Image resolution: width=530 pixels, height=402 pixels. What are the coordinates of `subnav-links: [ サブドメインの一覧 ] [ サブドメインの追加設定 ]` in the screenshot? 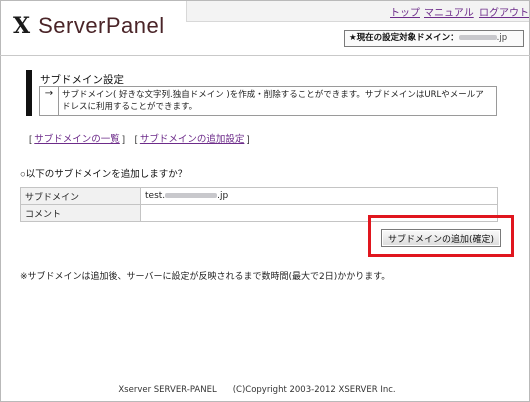 It's located at (139, 139).